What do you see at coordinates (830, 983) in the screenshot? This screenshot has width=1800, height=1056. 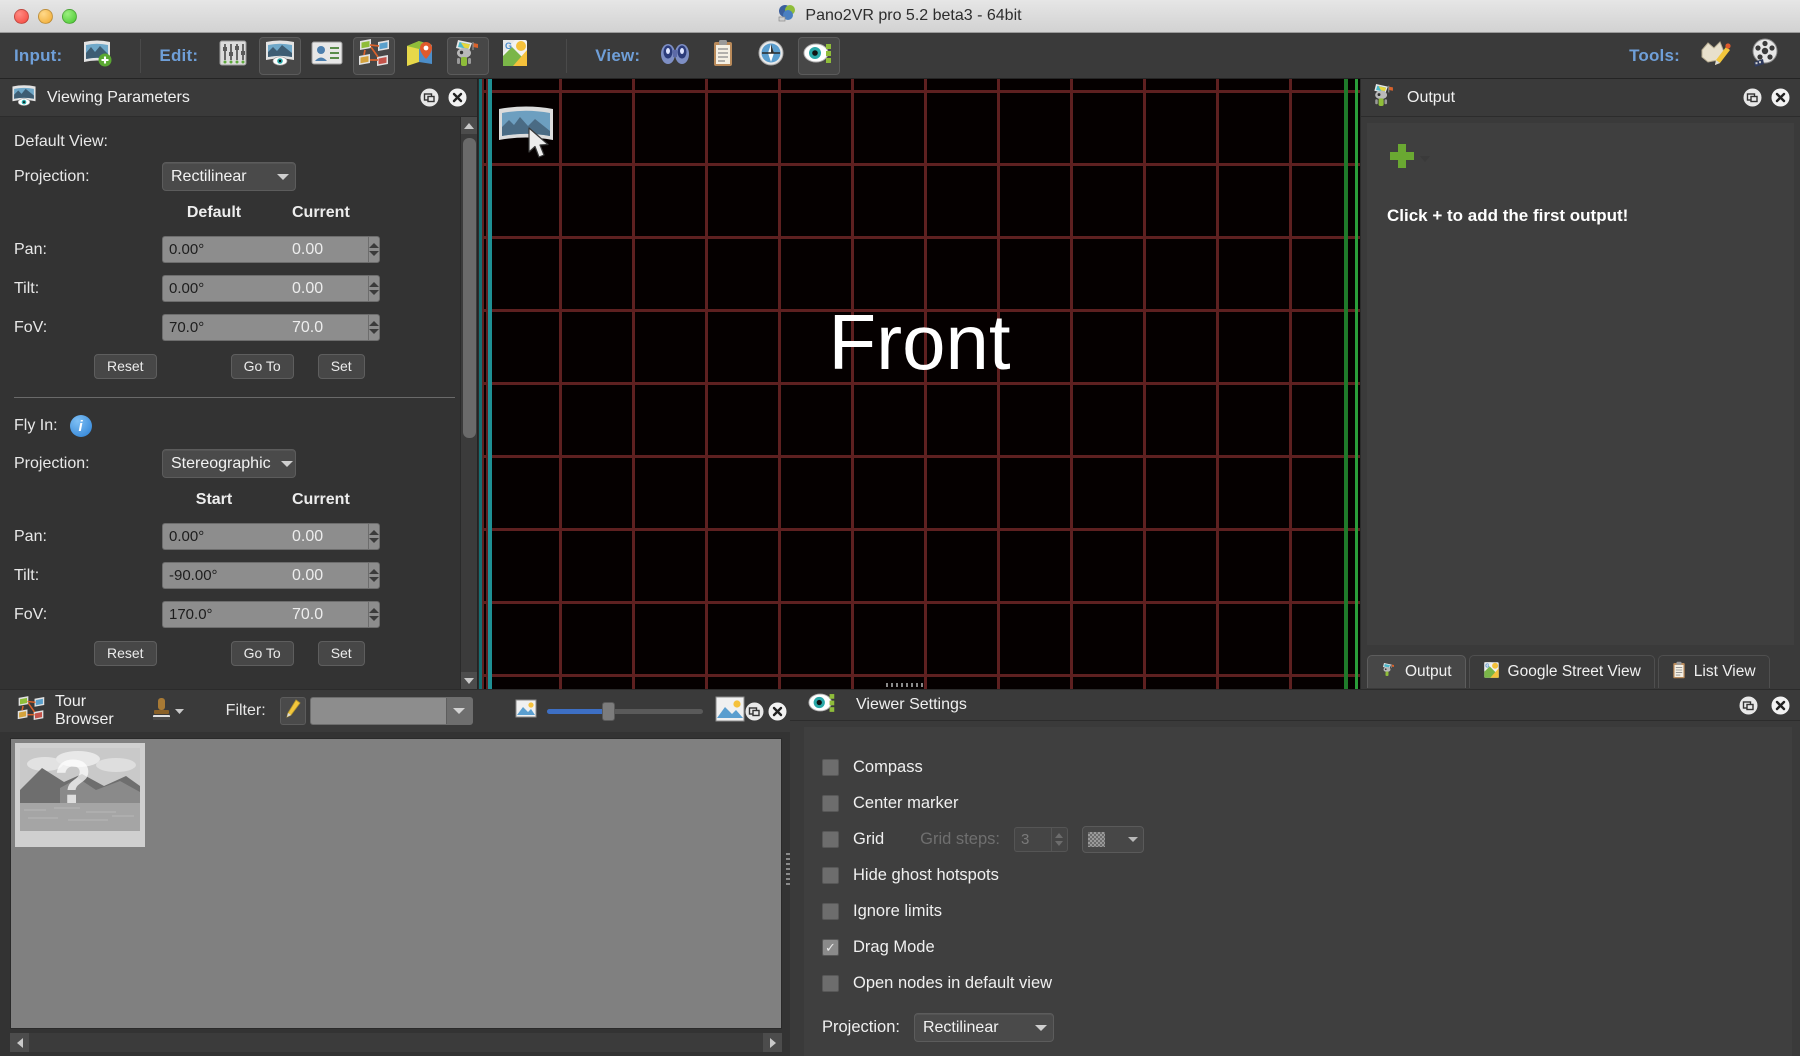 I see `open-nodes-default-view-checkbox` at bounding box center [830, 983].